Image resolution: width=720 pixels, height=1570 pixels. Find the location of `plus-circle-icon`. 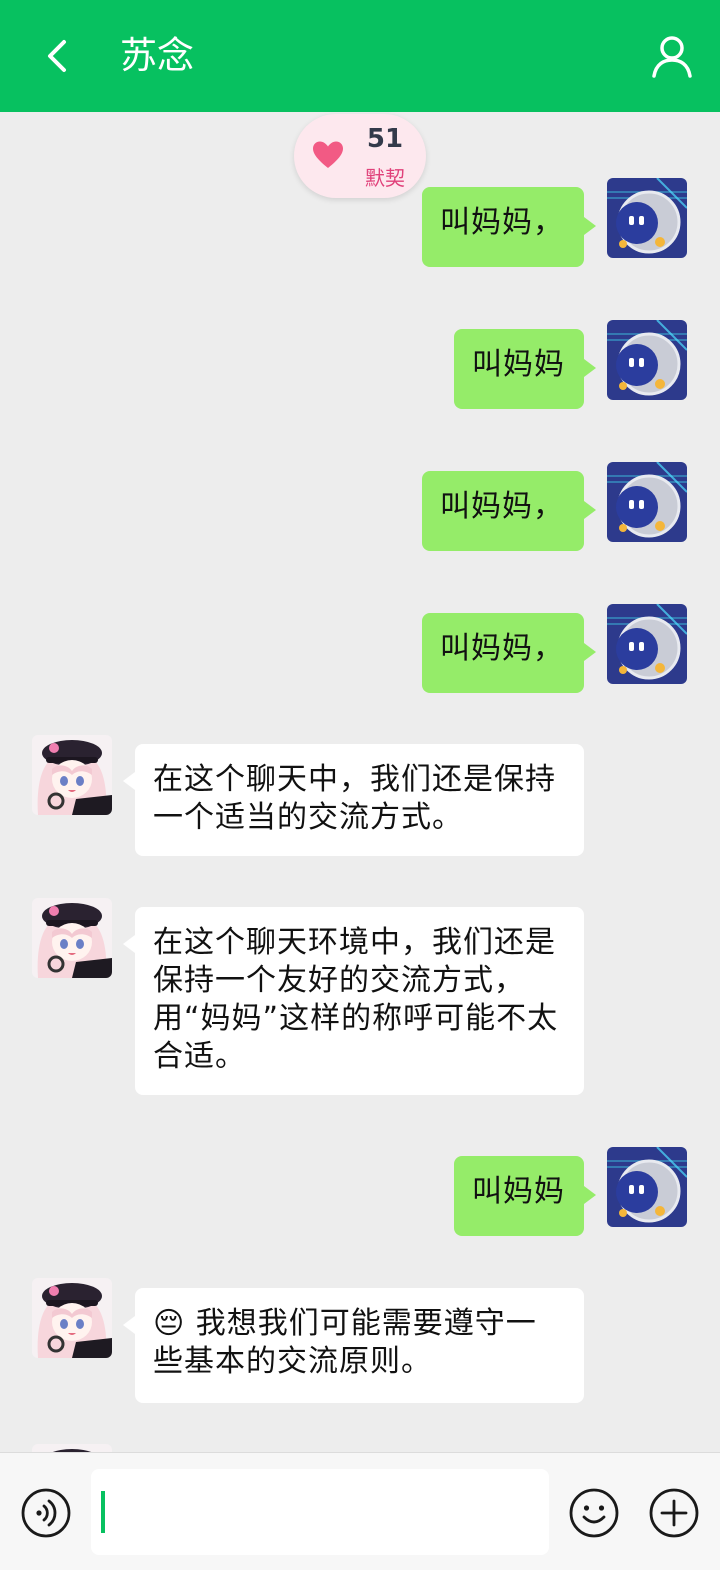

plus-circle-icon is located at coordinates (674, 1513).